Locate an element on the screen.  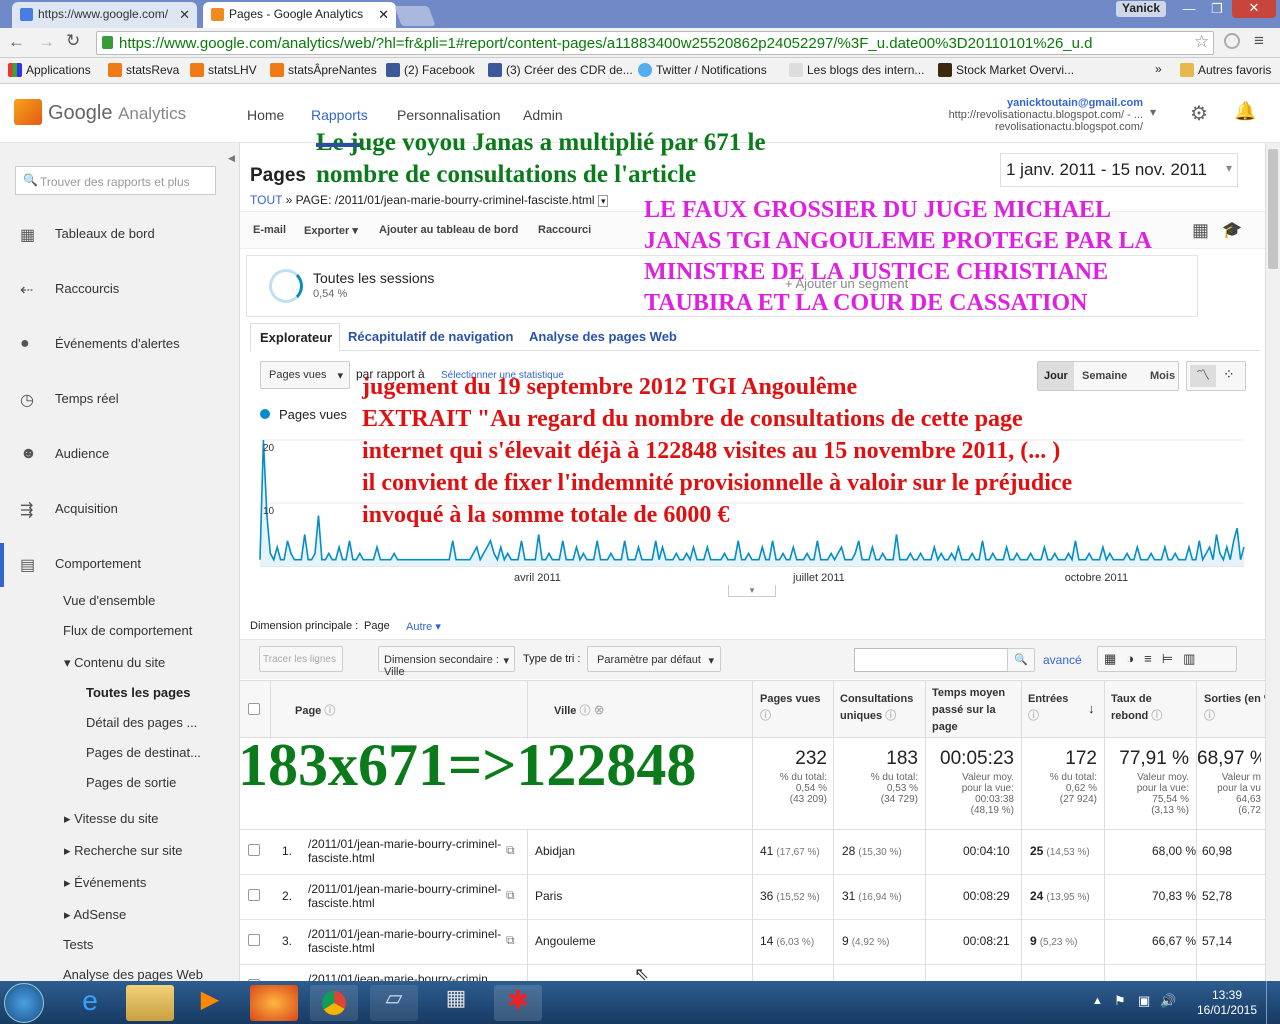
bookmark-statslhv: statsLHV is located at coordinates (223, 70).